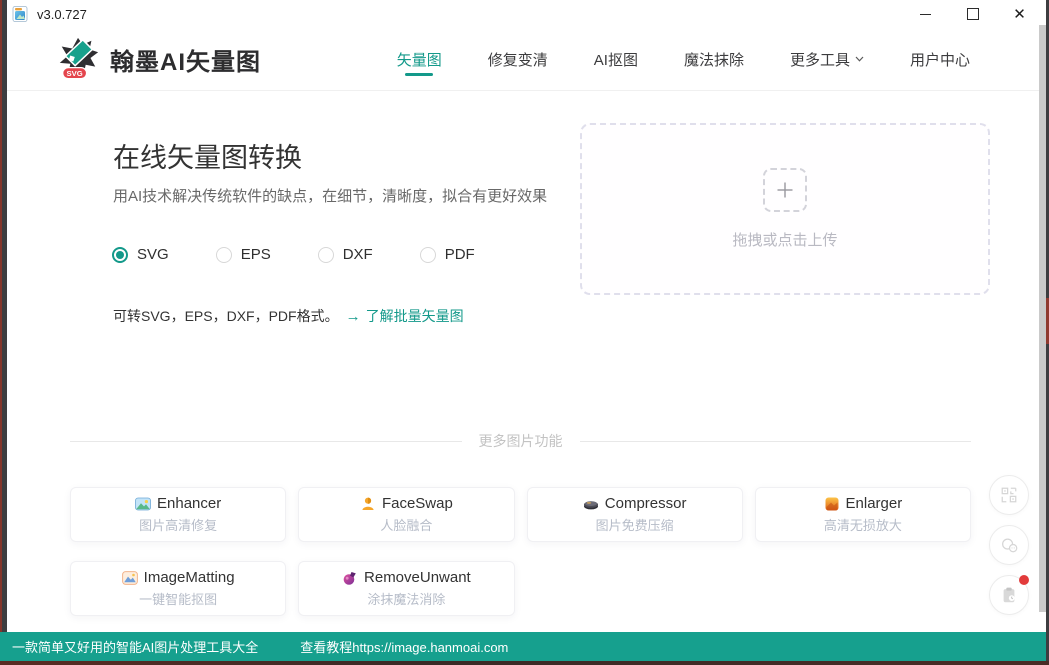 The image size is (1049, 665). What do you see at coordinates (330, 196) in the screenshot?
I see `page-subtitle: 用AI技术解决传统软件的缺点，在细节，清晰度，拟合有更好效果` at bounding box center [330, 196].